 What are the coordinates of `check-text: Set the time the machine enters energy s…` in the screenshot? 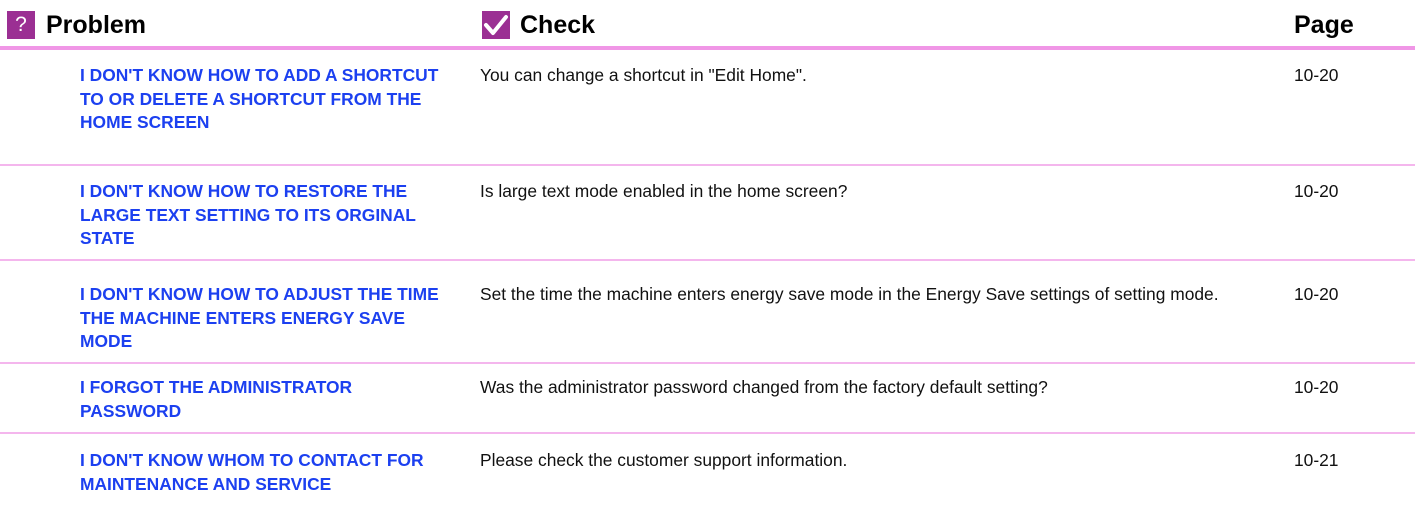 It's located at (849, 294).